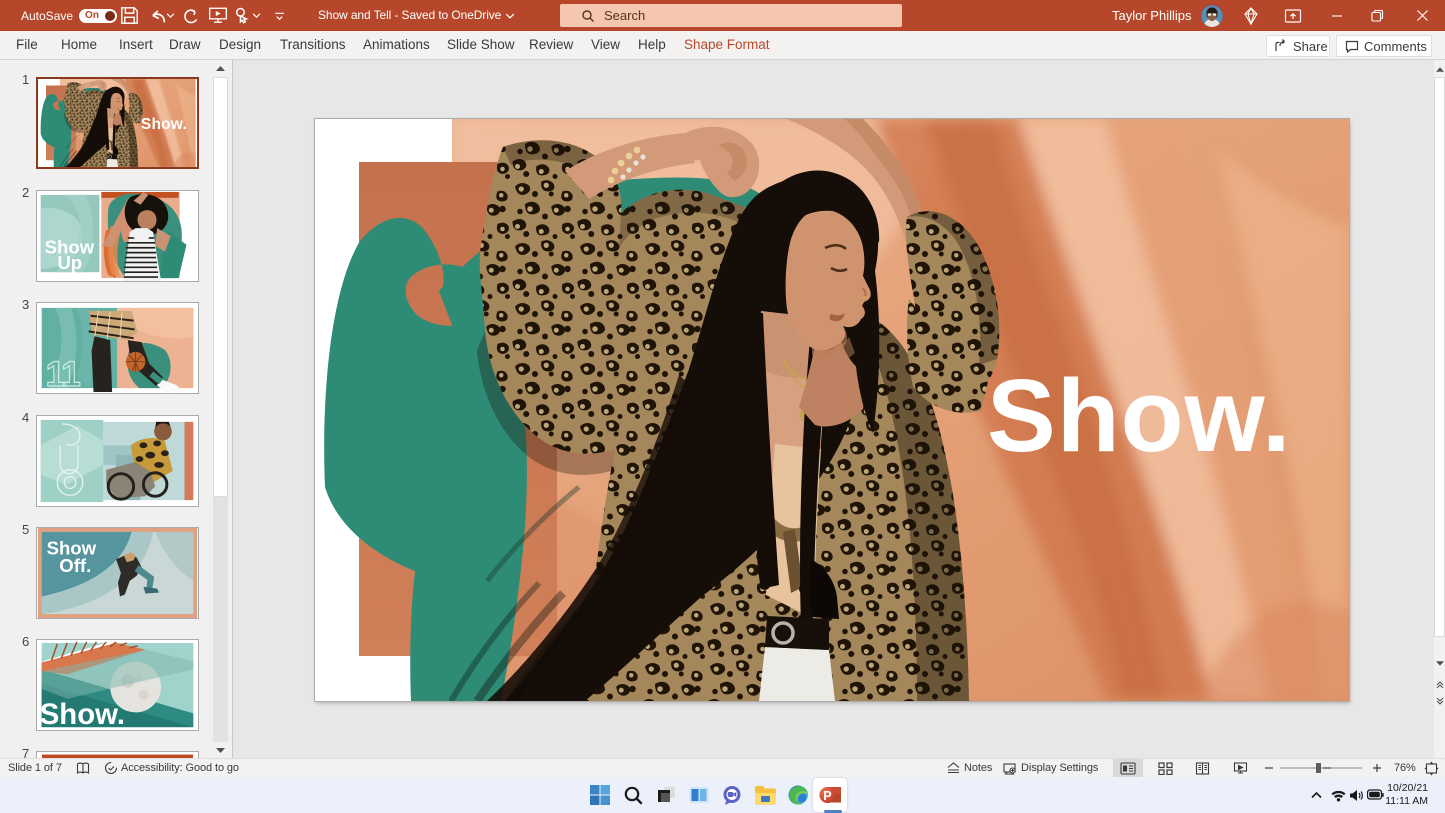  Describe the element at coordinates (827, 796) in the screenshot. I see `svg-text: P` at that location.